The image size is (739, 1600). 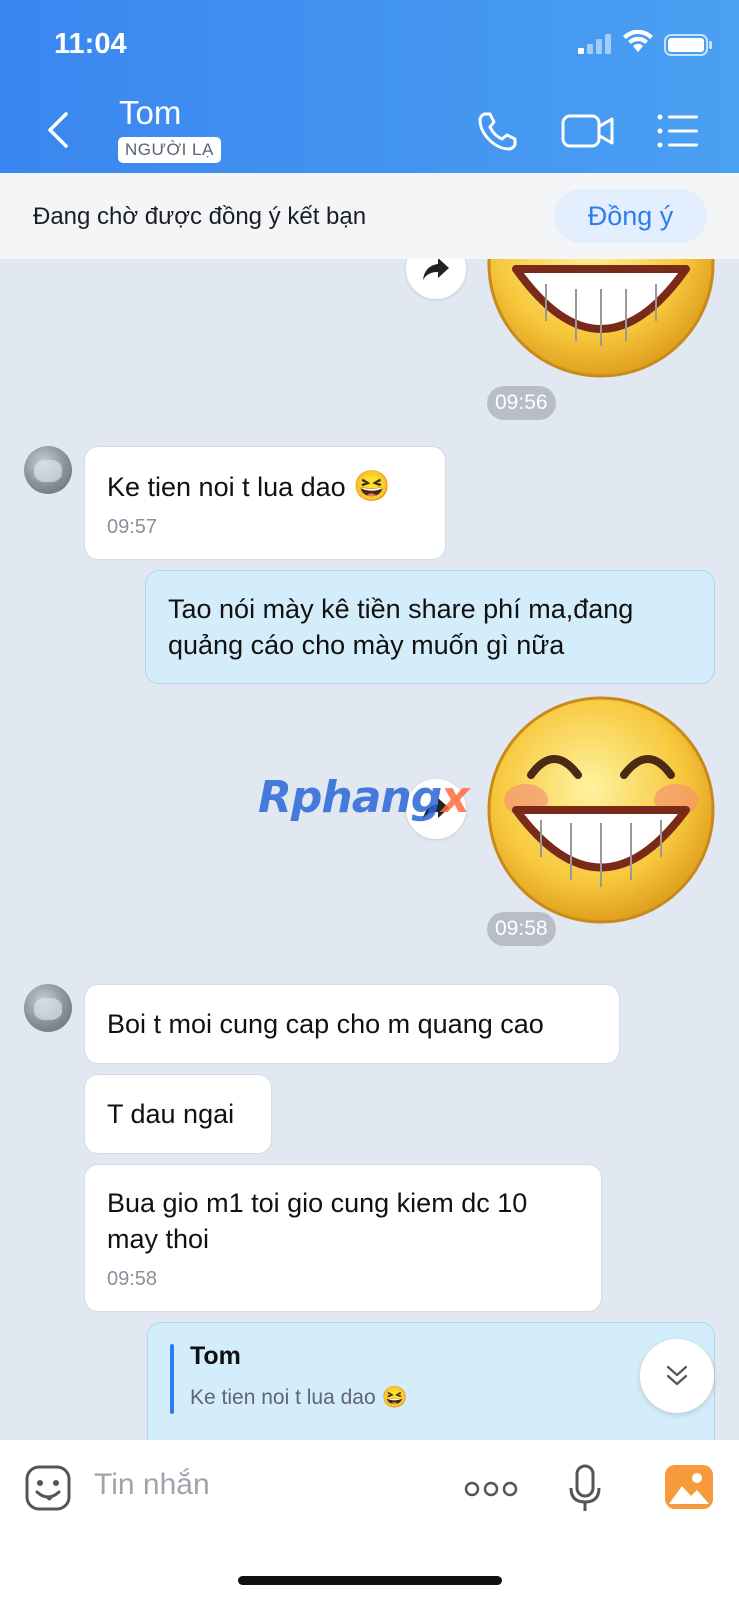 I want to click on watermark-logo: Rphangx, so click(x=364, y=797).